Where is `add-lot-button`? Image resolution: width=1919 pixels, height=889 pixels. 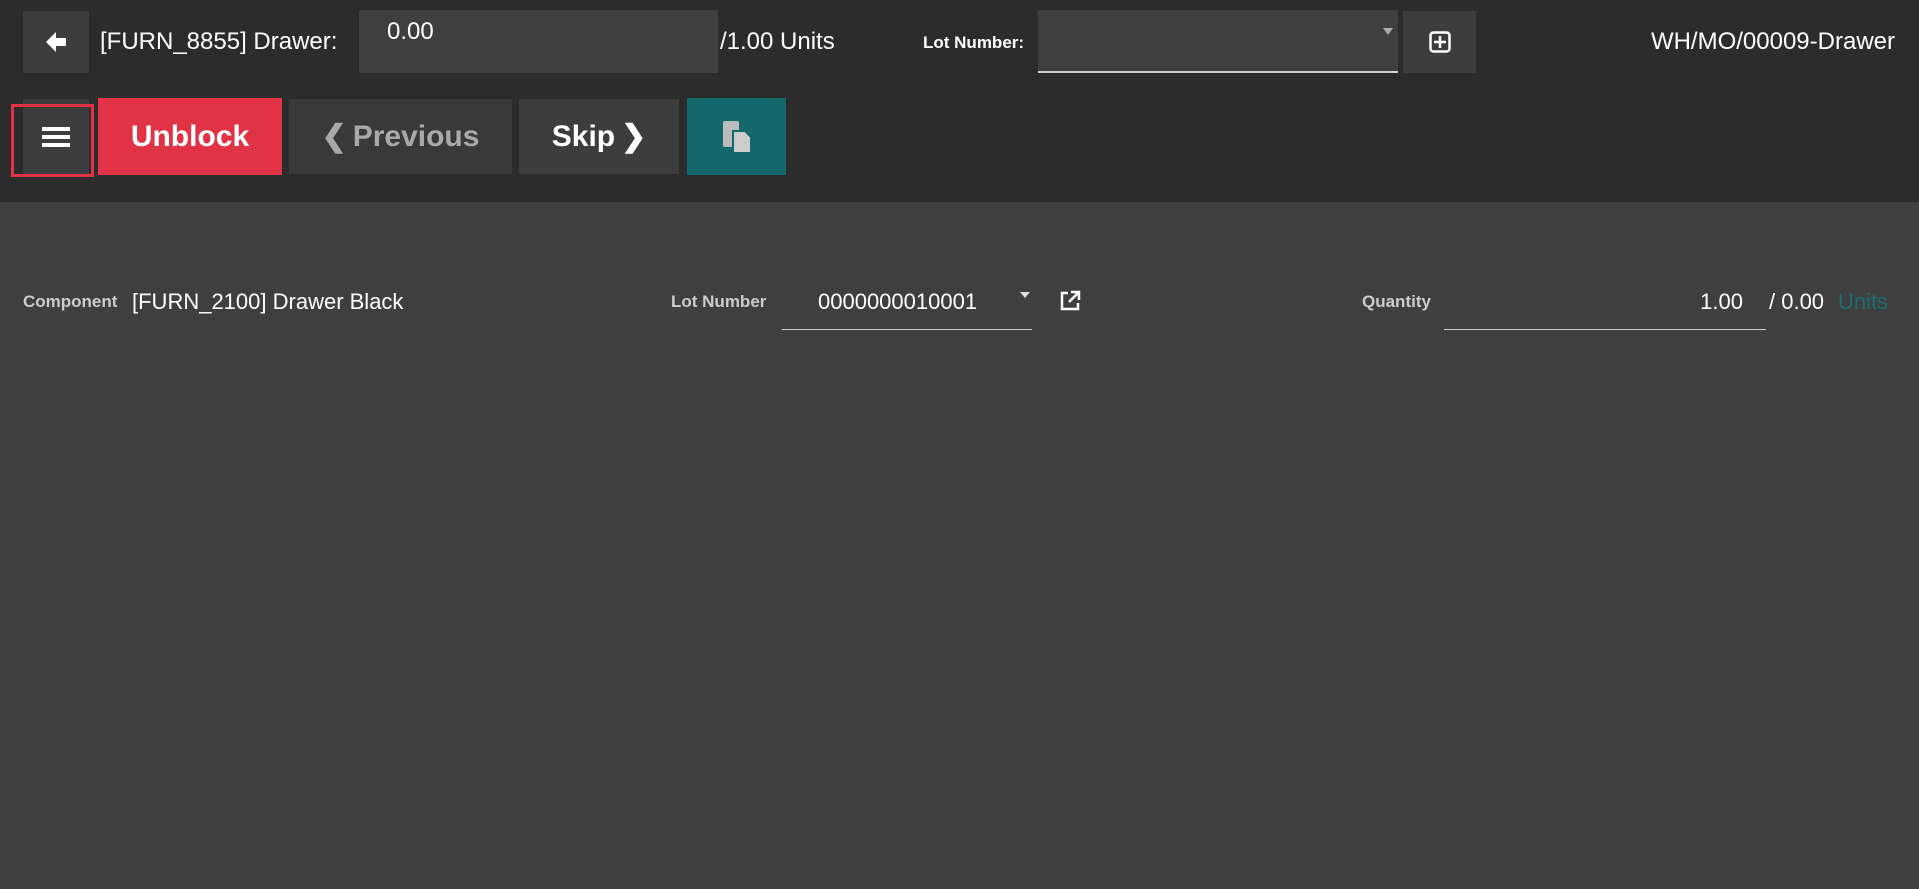 add-lot-button is located at coordinates (1439, 42).